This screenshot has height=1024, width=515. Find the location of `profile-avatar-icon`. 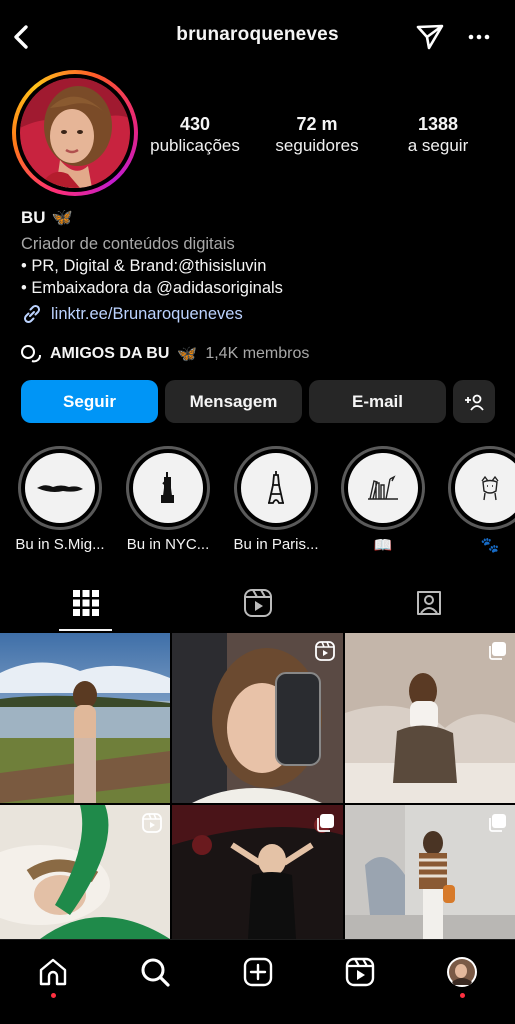

profile-avatar-icon is located at coordinates (462, 972).